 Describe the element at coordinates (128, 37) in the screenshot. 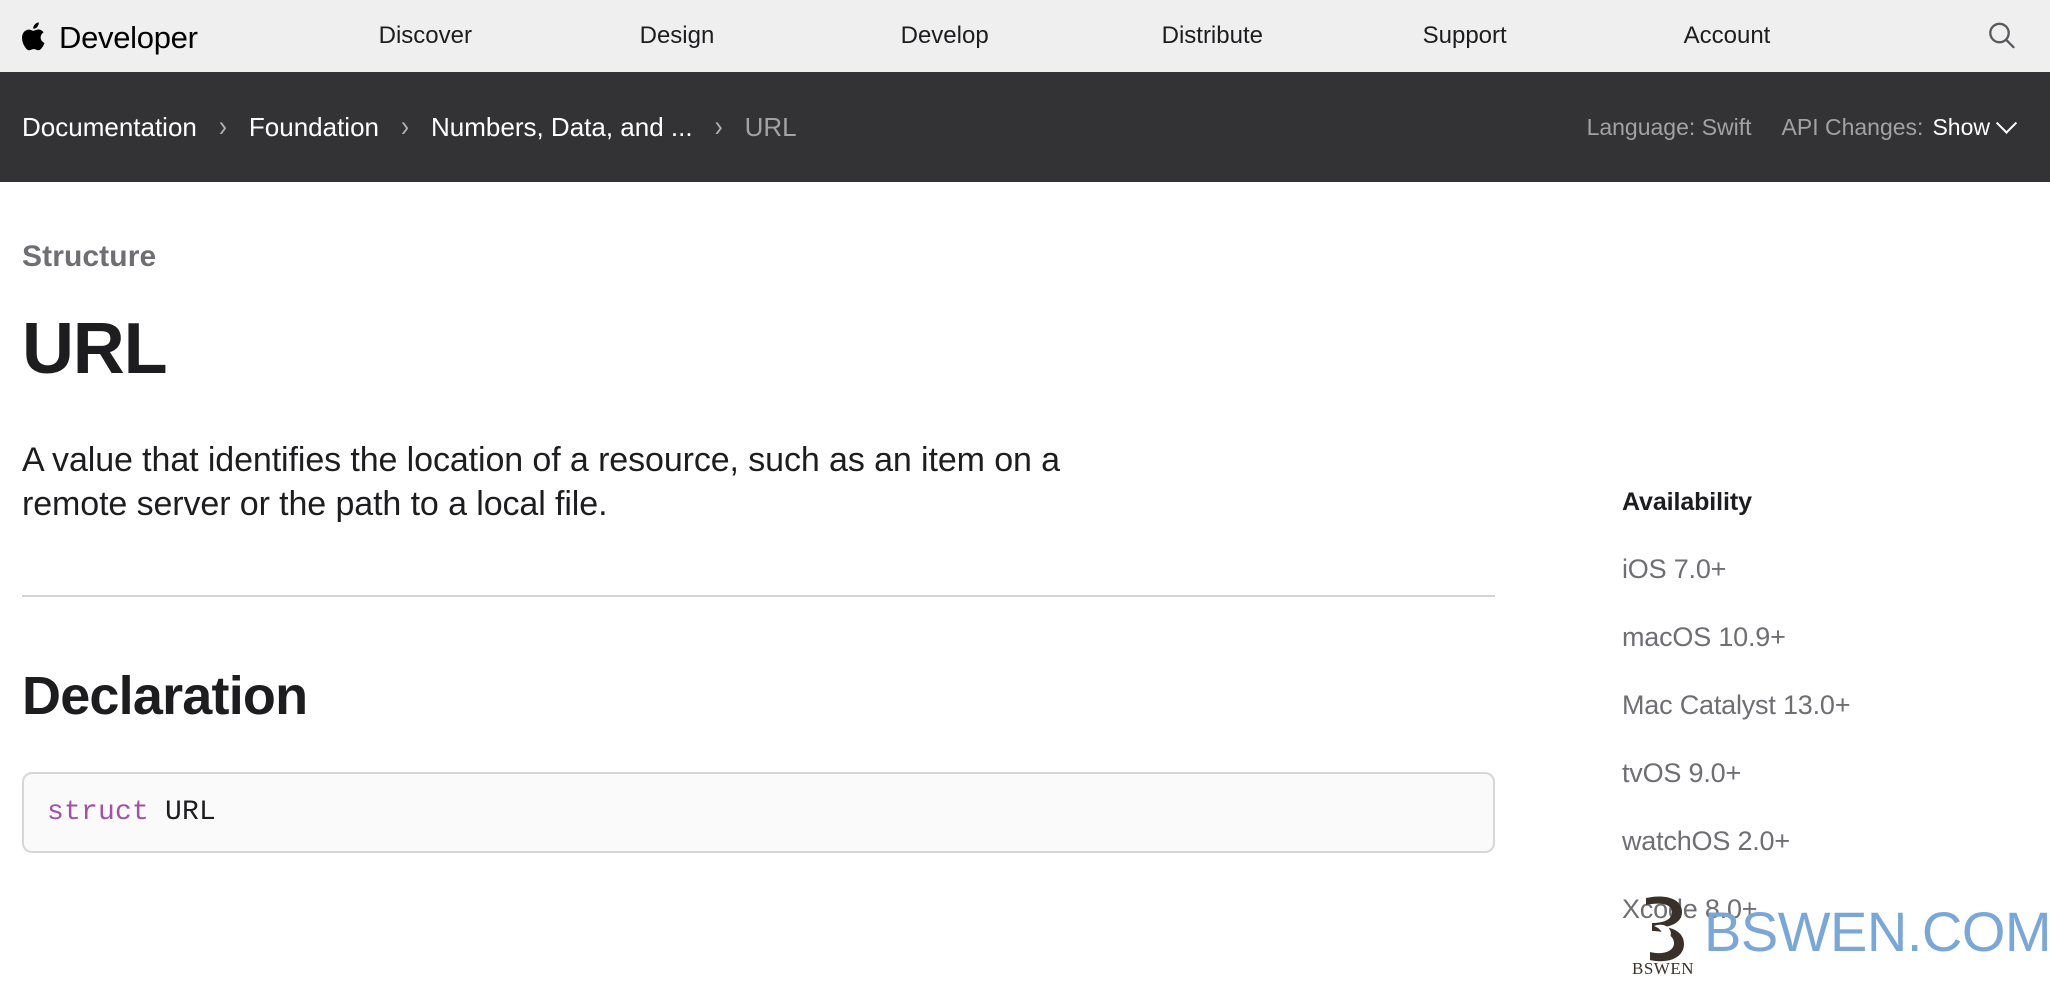

I see `brand-label: Developer` at that location.